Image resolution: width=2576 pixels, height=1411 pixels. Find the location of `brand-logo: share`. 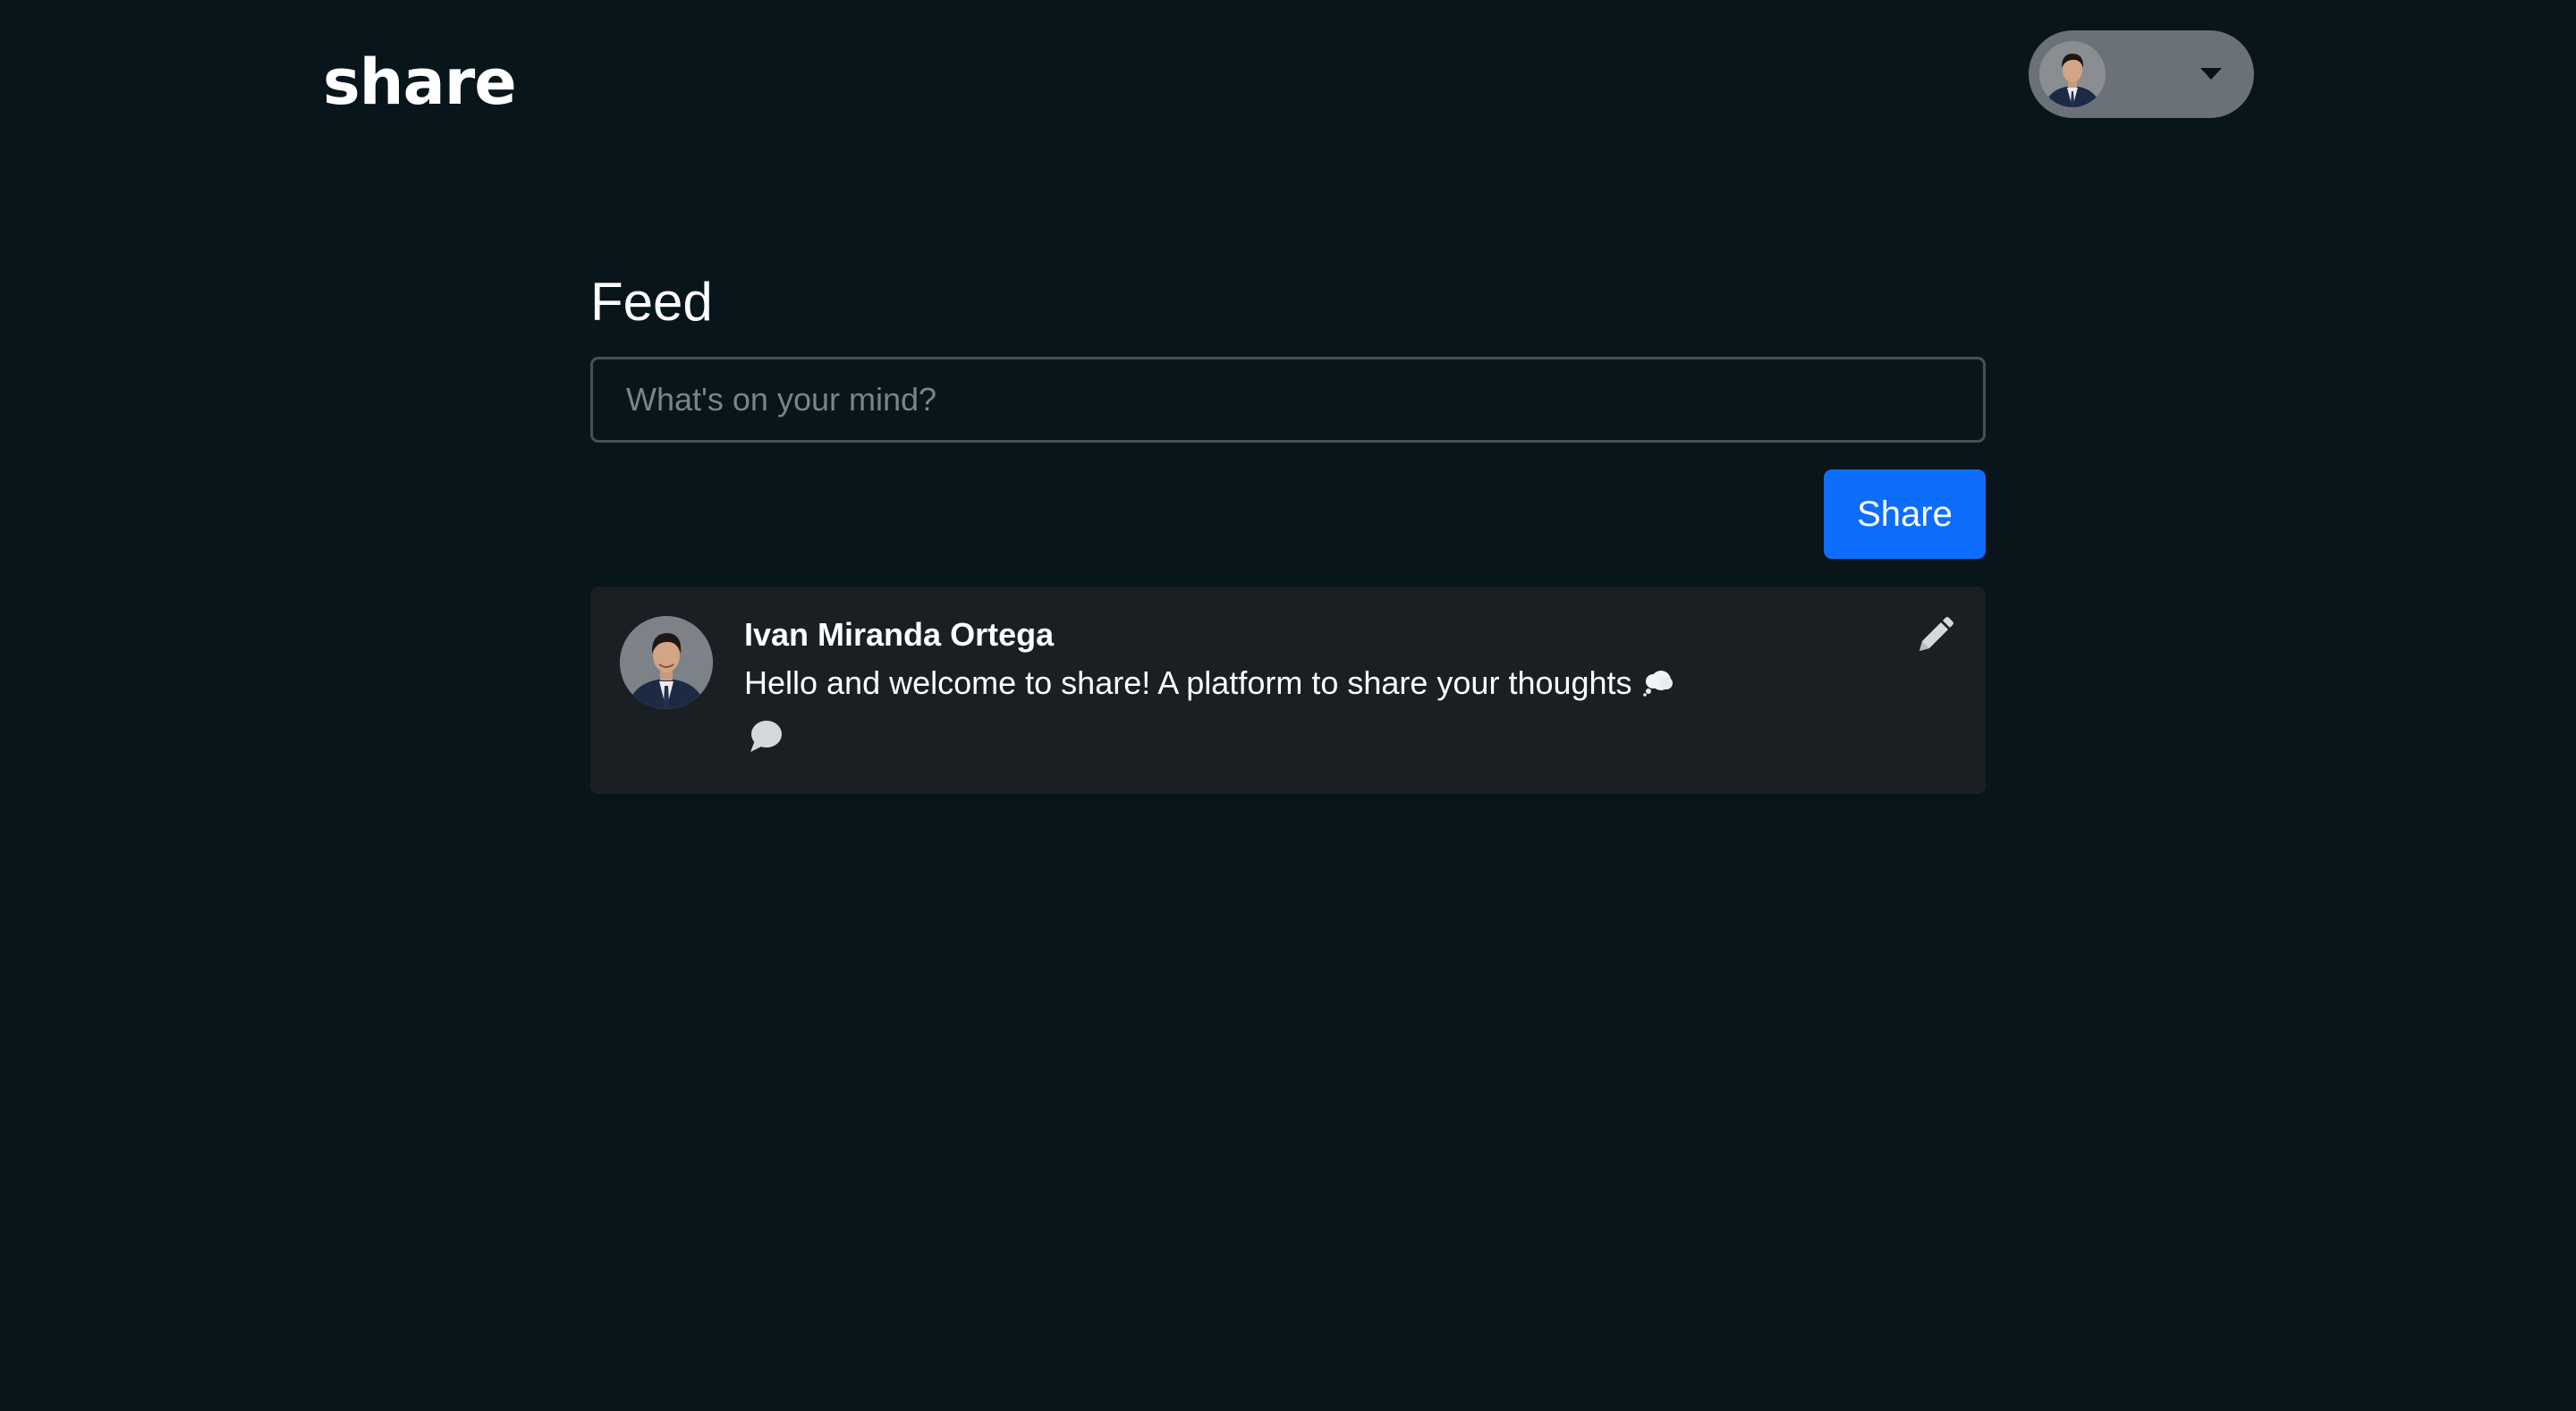

brand-logo: share is located at coordinates (420, 82).